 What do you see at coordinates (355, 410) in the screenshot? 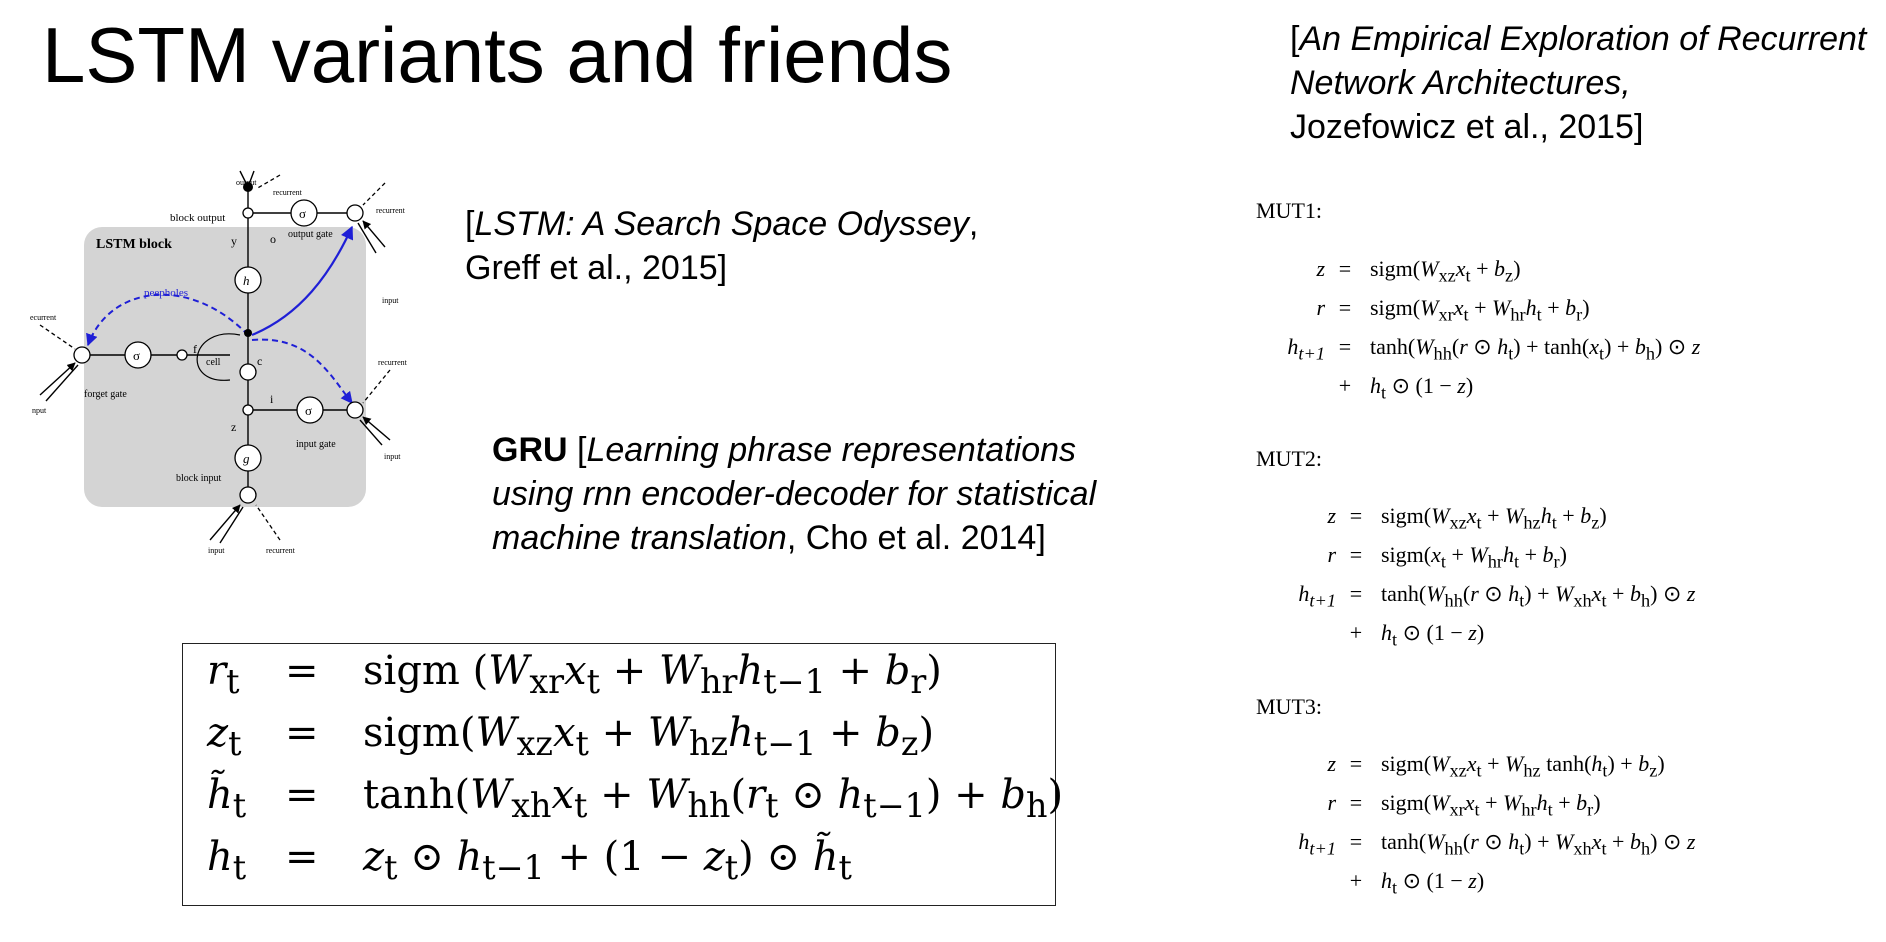
I see `input-gate-sum-node` at bounding box center [355, 410].